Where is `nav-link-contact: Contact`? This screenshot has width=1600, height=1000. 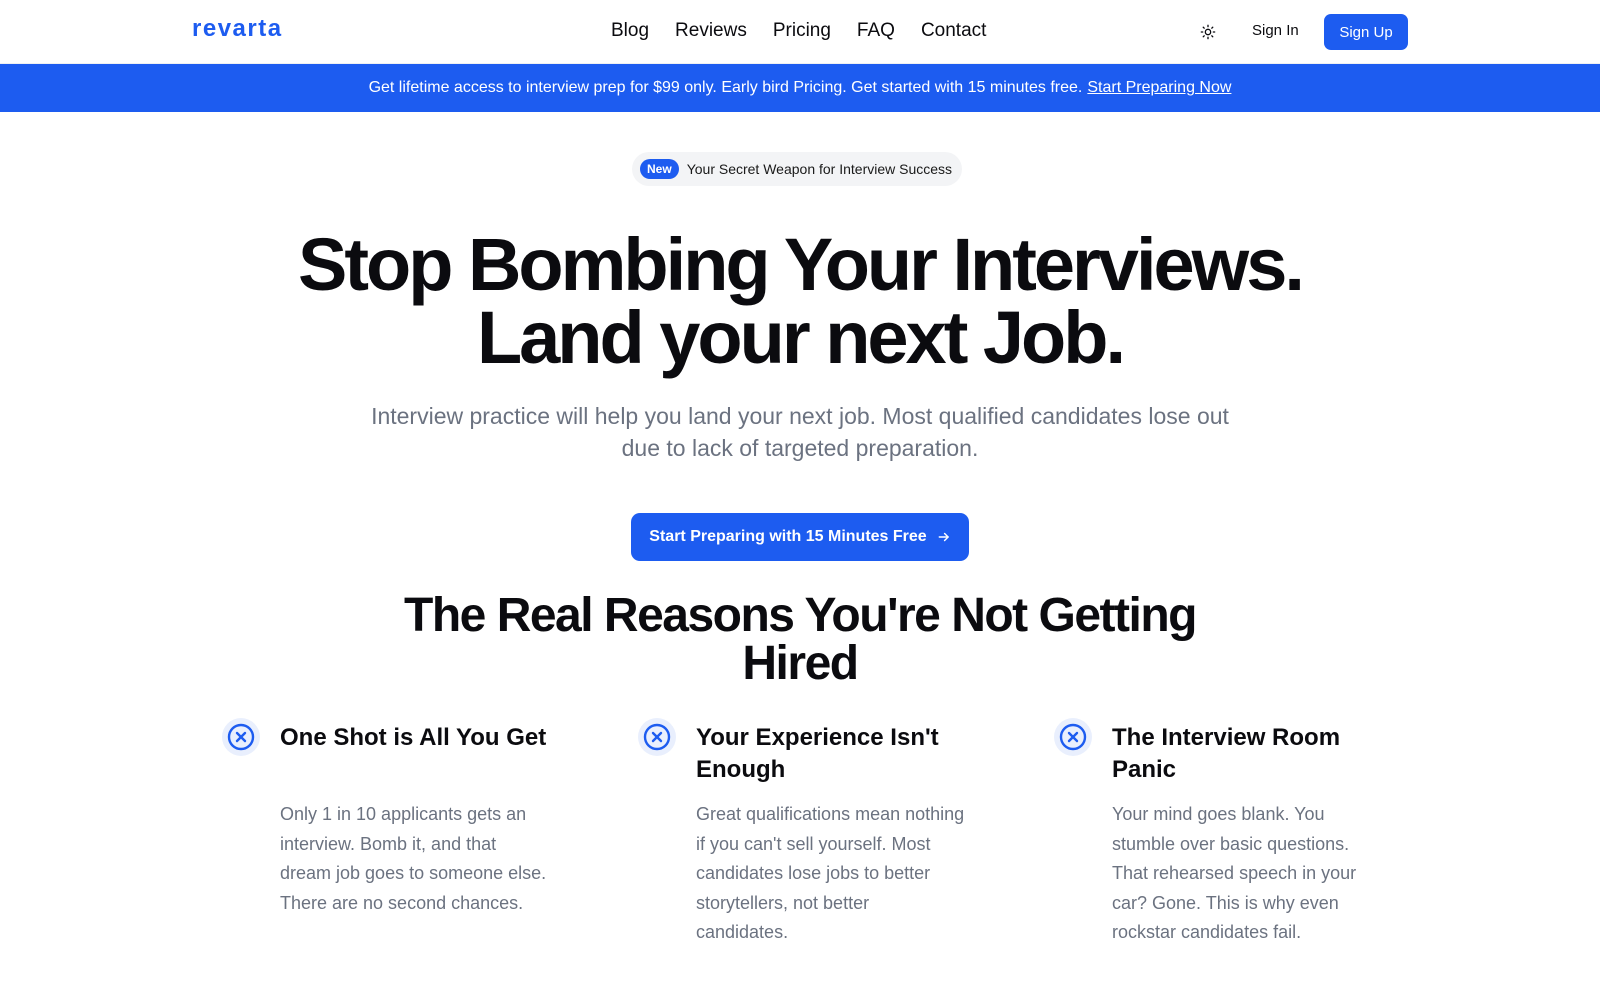 nav-link-contact: Contact is located at coordinates (953, 31).